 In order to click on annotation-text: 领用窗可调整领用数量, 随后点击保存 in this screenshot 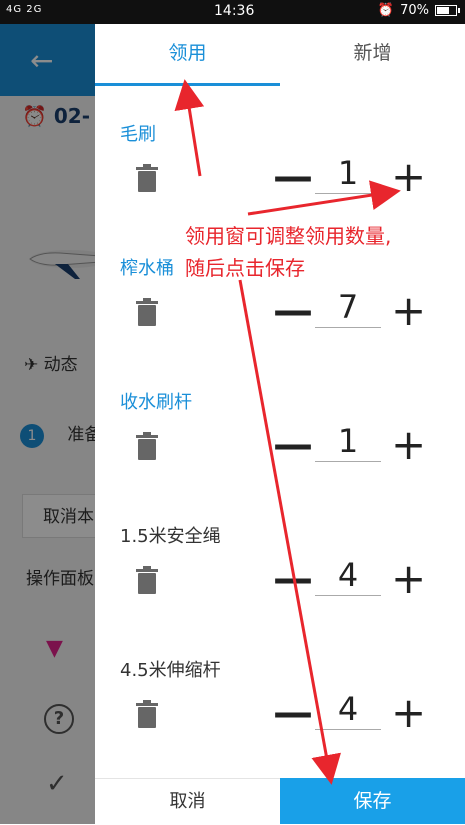, I will do `click(288, 252)`.